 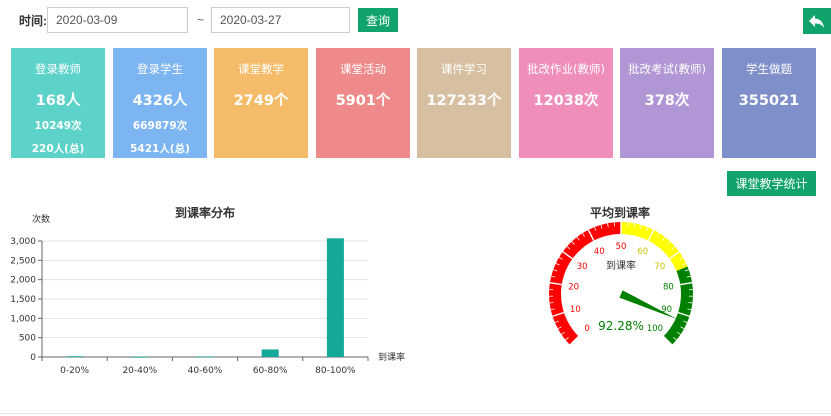 I want to click on gauge-tick-label: 60, so click(x=642, y=252).